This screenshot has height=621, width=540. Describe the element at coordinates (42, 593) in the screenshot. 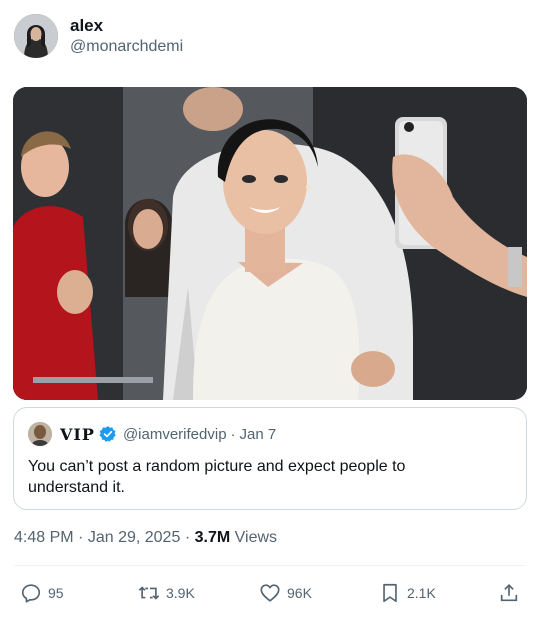

I see `reply-button: 95` at that location.